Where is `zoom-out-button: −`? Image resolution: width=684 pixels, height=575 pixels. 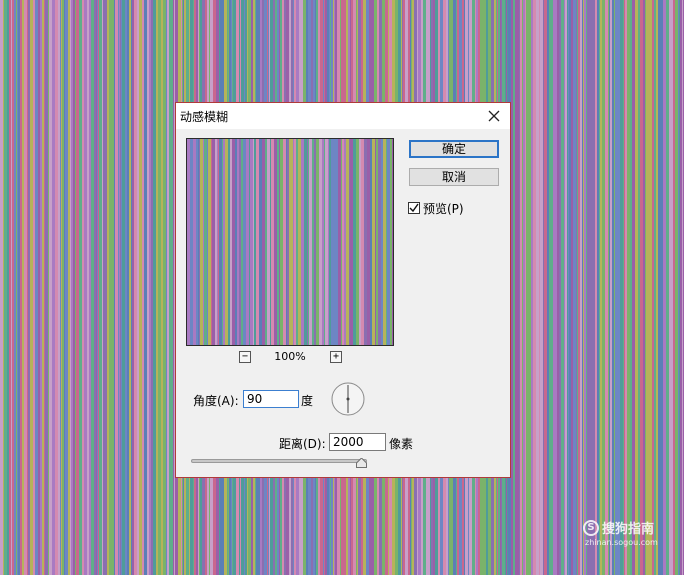 zoom-out-button: − is located at coordinates (245, 357).